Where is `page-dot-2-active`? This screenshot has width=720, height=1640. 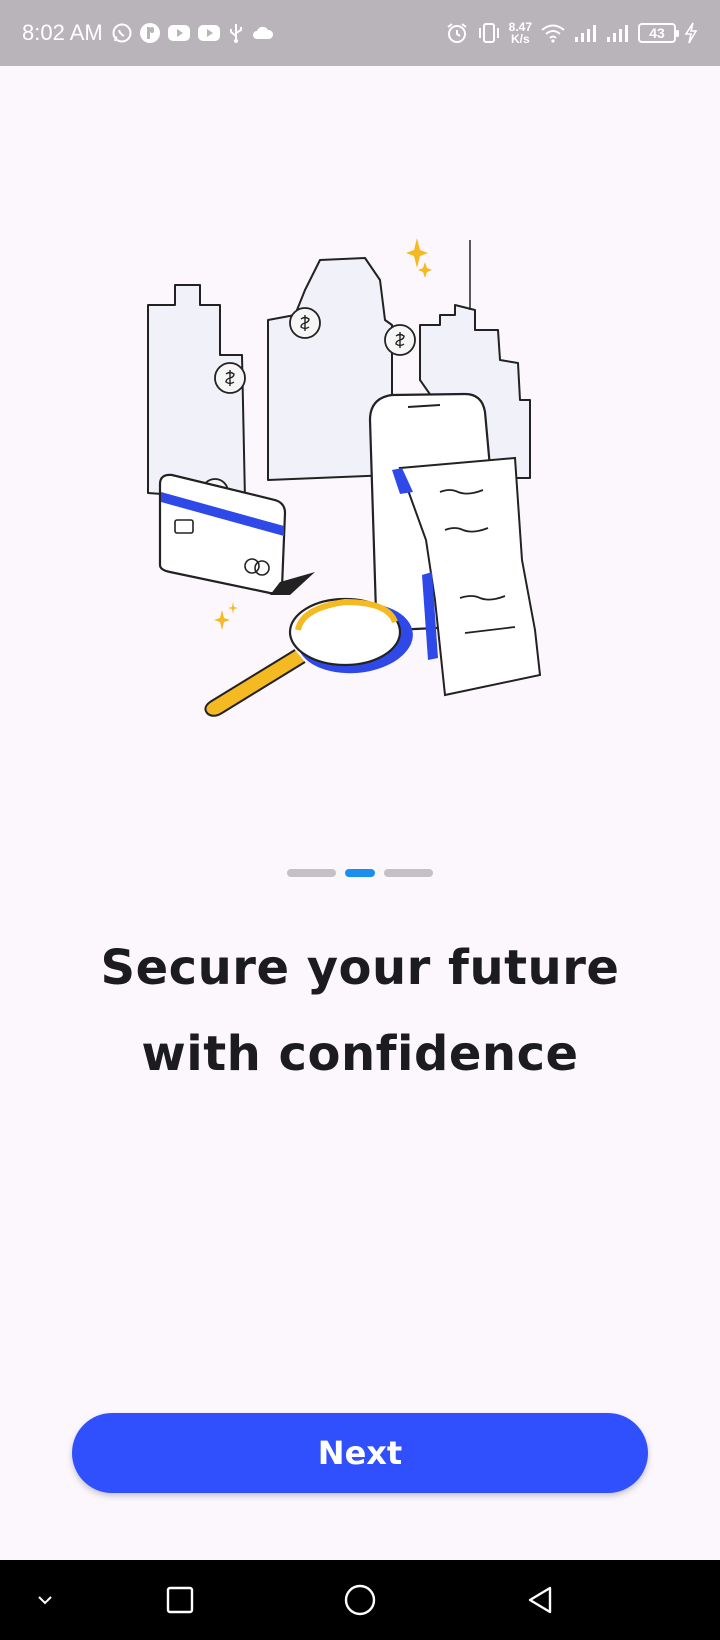 page-dot-2-active is located at coordinates (360, 873).